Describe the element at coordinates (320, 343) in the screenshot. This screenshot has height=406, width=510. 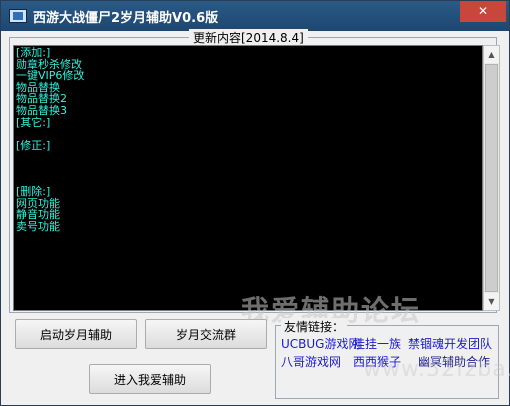
I see `friend-link-ucbug: UCBUG游戏网` at that location.